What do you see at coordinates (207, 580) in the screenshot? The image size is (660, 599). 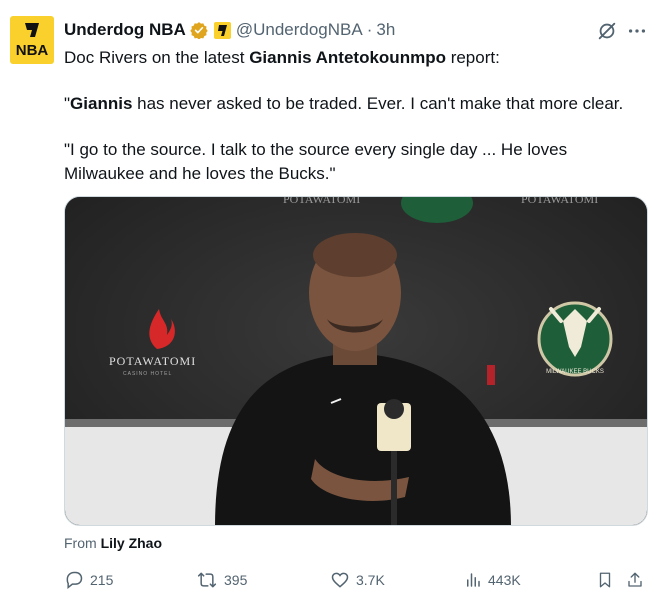 I see `repost-icon` at bounding box center [207, 580].